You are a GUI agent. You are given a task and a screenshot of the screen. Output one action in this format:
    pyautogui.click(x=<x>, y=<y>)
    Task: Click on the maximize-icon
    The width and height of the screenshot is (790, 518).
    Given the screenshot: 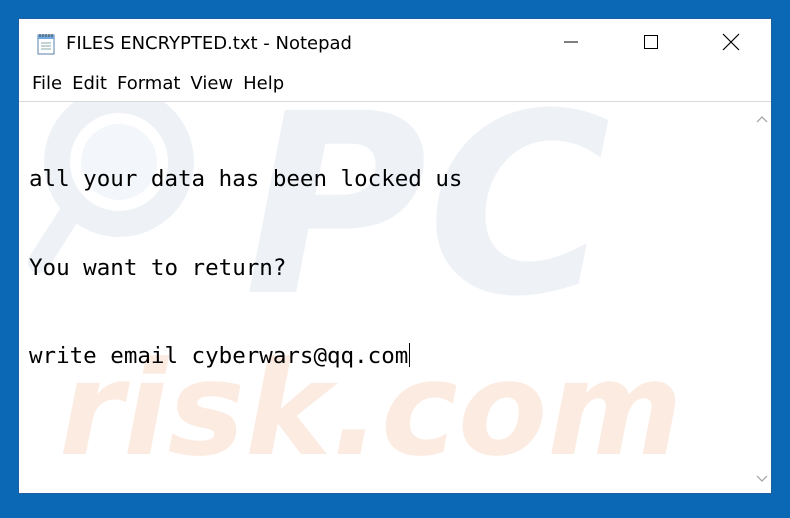 What is the action you would take?
    pyautogui.click(x=651, y=44)
    